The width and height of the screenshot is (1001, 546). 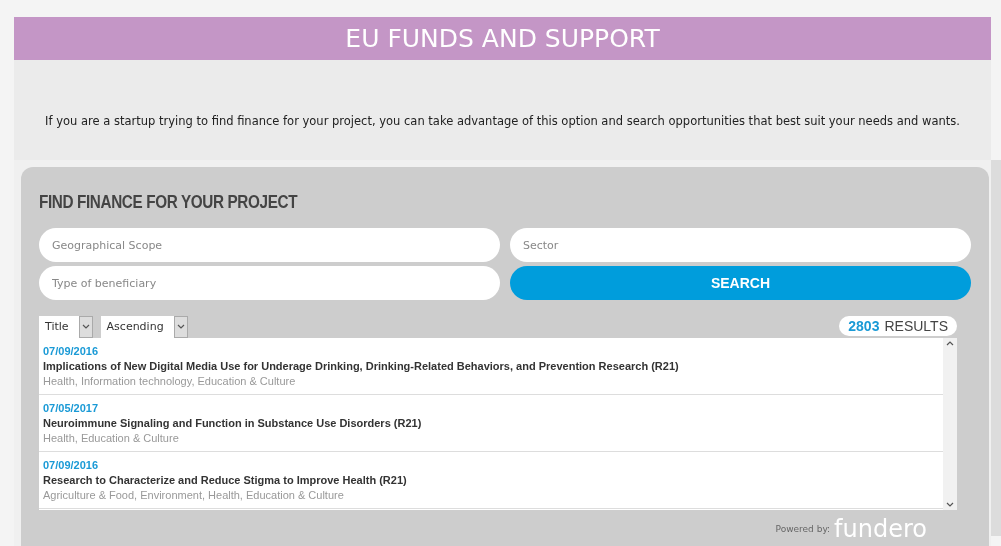 I want to click on powered-by-text: Powered by:, so click(x=803, y=529).